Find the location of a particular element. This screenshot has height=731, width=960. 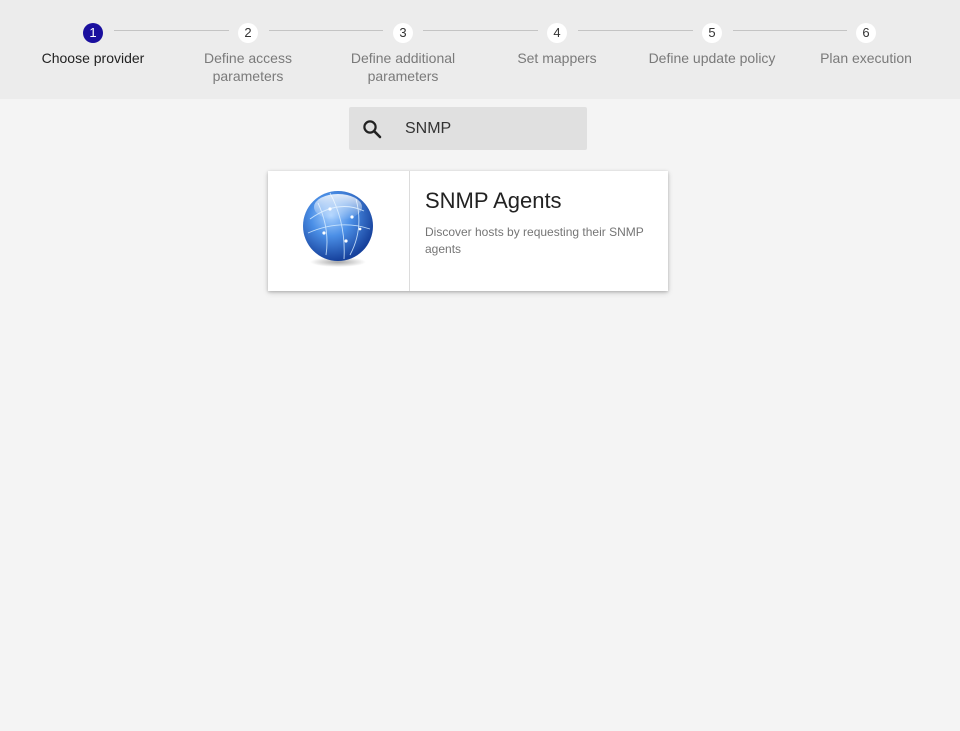

step-define-additional-parameters: 3 Define additional parameters is located at coordinates (403, 54).